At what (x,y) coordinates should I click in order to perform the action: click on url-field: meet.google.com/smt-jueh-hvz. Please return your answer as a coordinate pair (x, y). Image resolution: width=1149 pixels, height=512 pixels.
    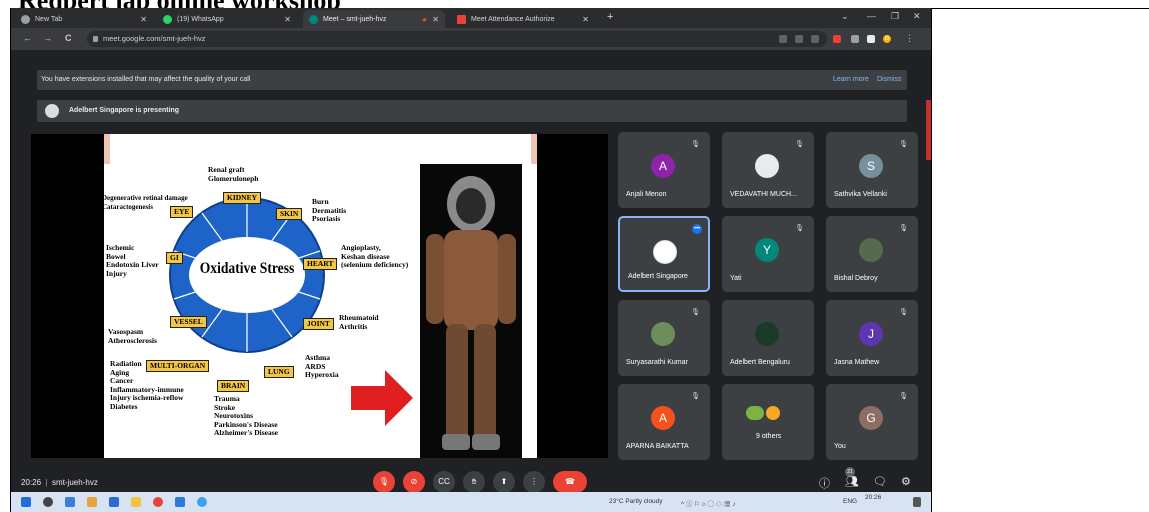
    Looking at the image, I should click on (457, 39).